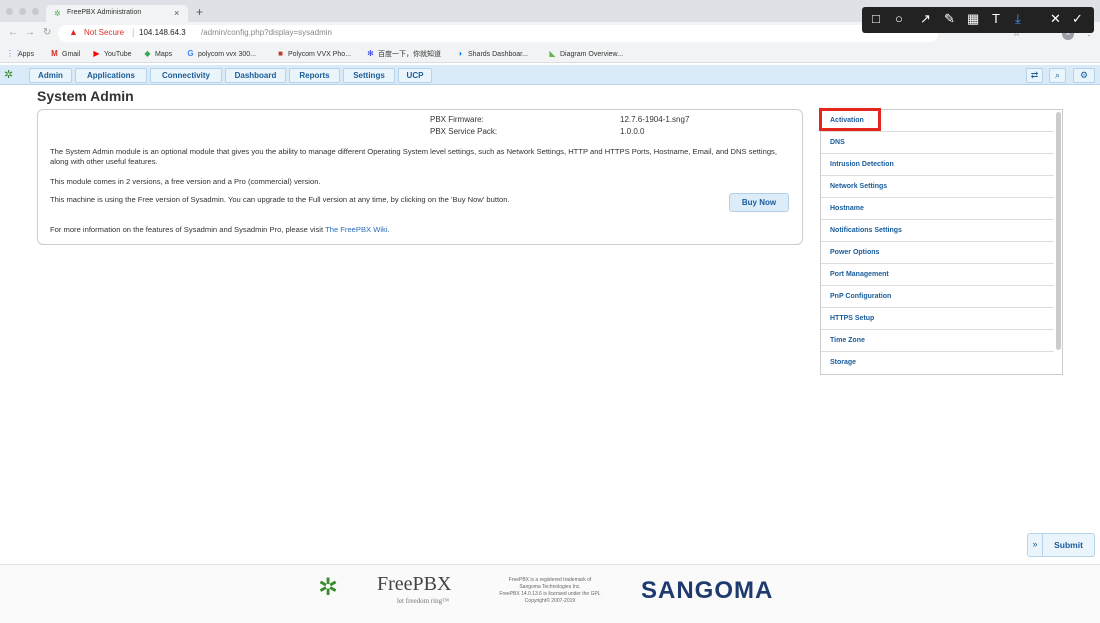 The image size is (1100, 623). I want to click on freepbx-wiki-link: The FreePBX Wiki, so click(356, 229).